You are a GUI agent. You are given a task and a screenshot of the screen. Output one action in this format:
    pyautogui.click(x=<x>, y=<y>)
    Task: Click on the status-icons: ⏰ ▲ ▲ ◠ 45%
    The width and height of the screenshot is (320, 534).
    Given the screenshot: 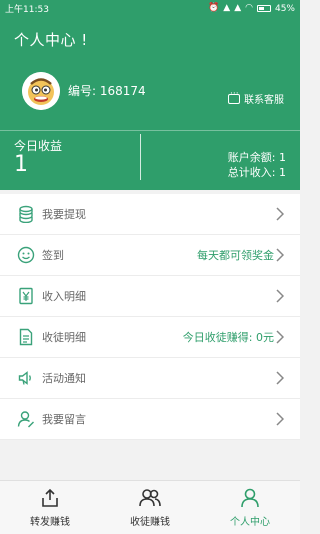 What is the action you would take?
    pyautogui.click(x=251, y=9)
    